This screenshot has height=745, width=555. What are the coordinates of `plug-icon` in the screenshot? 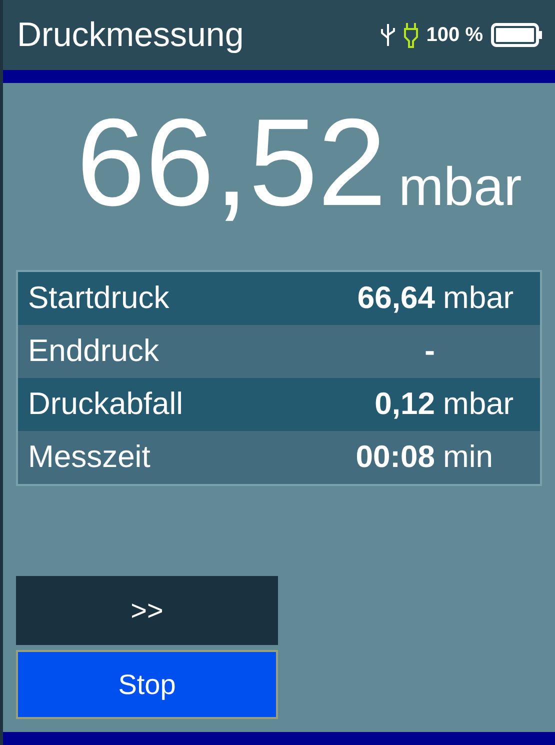 It's located at (411, 35).